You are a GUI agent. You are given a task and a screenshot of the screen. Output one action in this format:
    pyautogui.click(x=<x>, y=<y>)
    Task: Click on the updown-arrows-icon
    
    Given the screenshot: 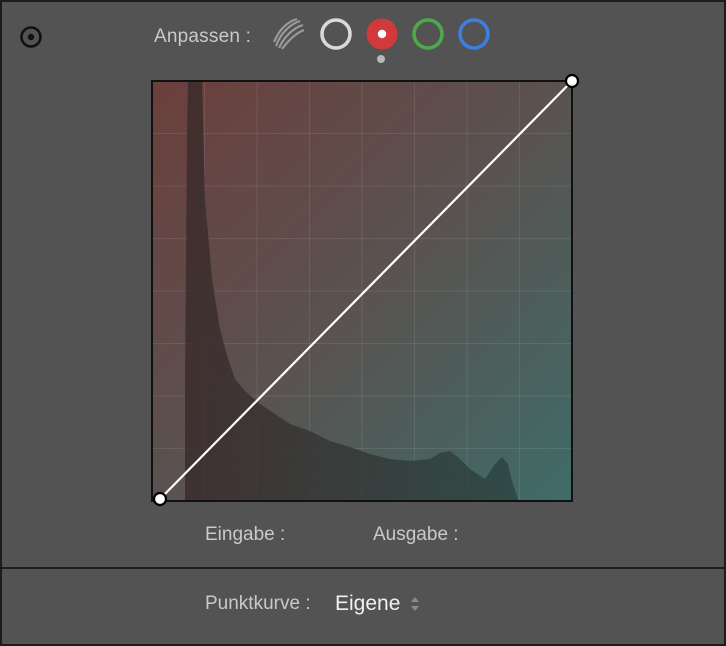 What is the action you would take?
    pyautogui.click(x=415, y=604)
    